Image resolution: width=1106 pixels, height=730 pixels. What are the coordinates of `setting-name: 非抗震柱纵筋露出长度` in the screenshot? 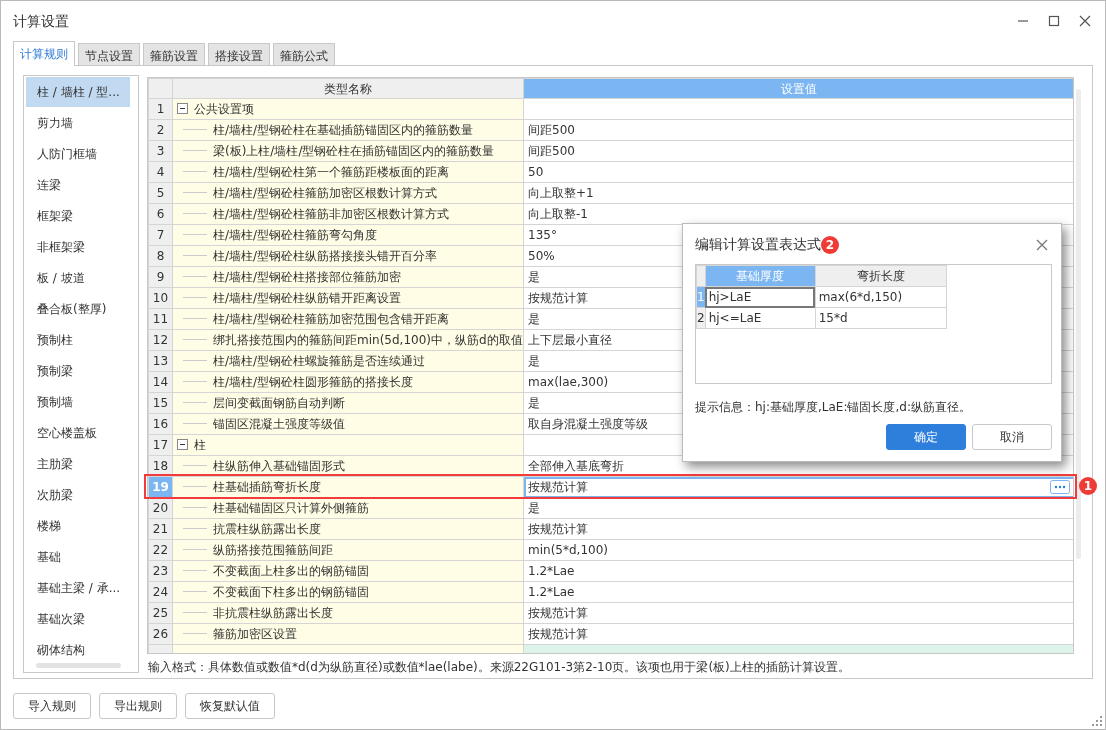 It's located at (273, 613).